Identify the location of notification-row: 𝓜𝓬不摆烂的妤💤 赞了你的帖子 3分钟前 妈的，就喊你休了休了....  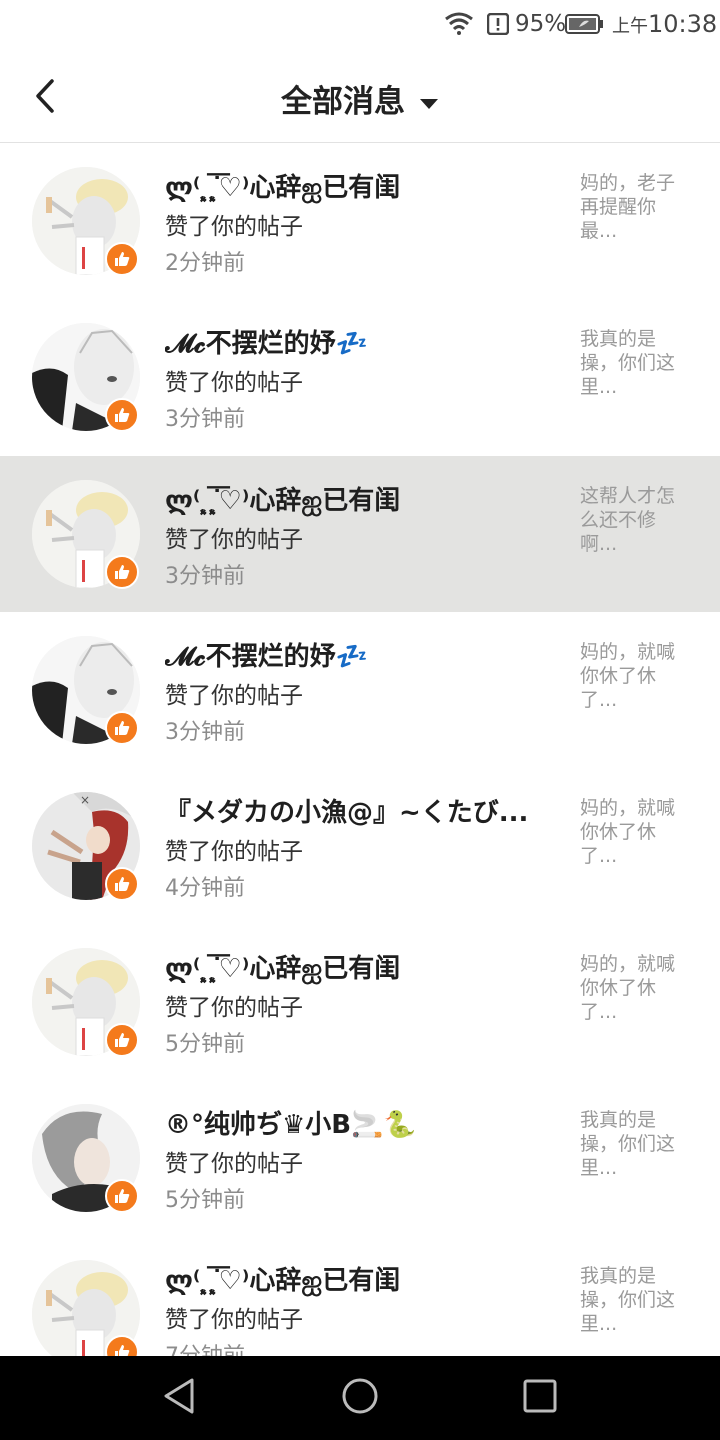
(360, 690).